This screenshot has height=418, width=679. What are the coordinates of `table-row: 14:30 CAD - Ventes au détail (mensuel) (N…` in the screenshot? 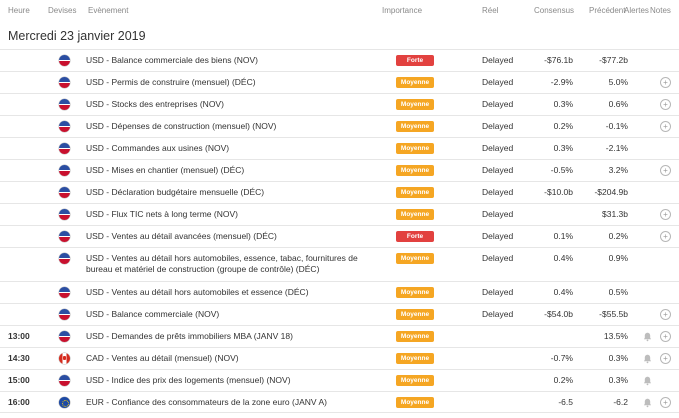 It's located at (339, 358).